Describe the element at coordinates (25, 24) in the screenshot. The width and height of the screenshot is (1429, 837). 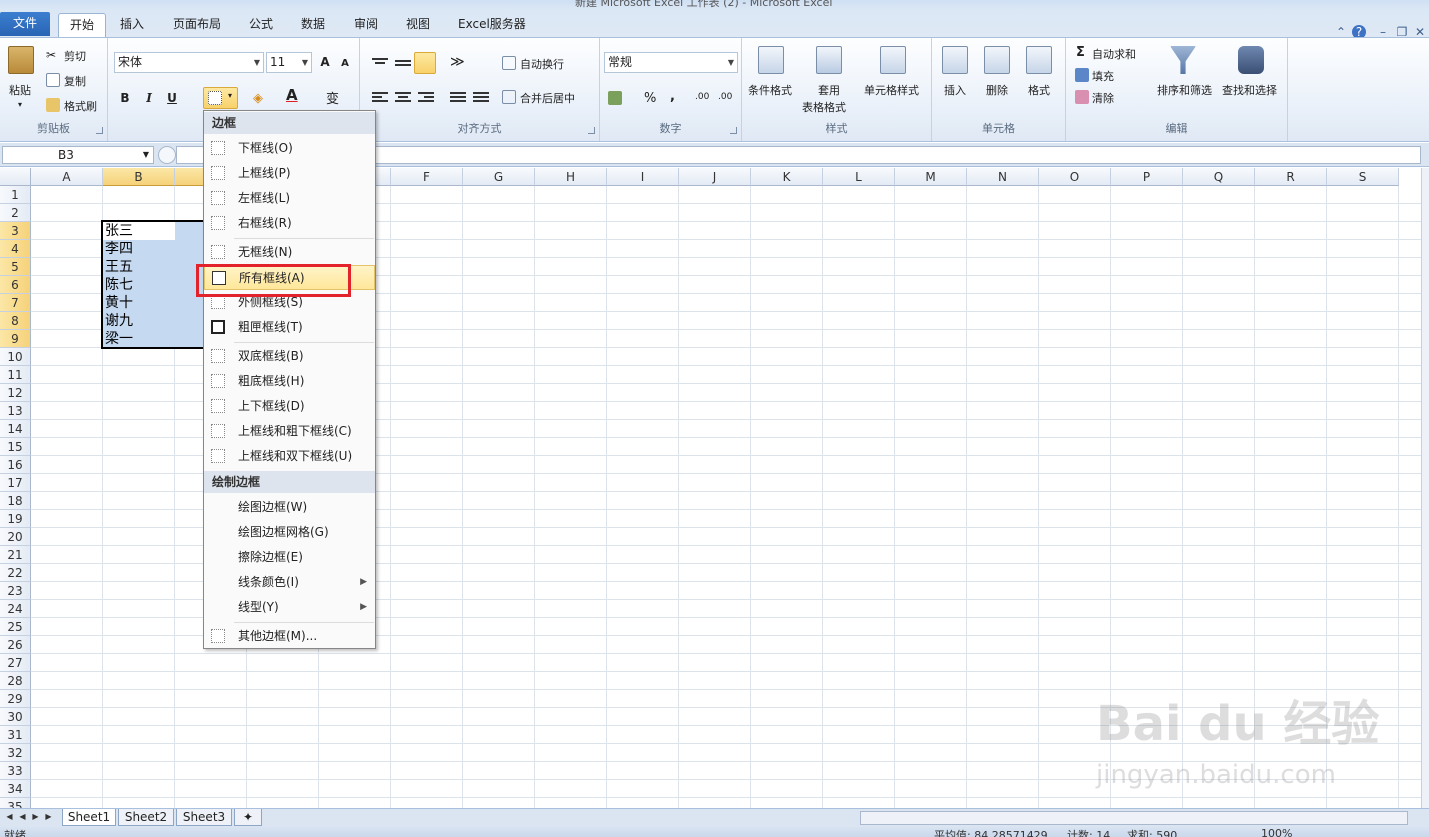
I see `tab-file: 文件` at that location.